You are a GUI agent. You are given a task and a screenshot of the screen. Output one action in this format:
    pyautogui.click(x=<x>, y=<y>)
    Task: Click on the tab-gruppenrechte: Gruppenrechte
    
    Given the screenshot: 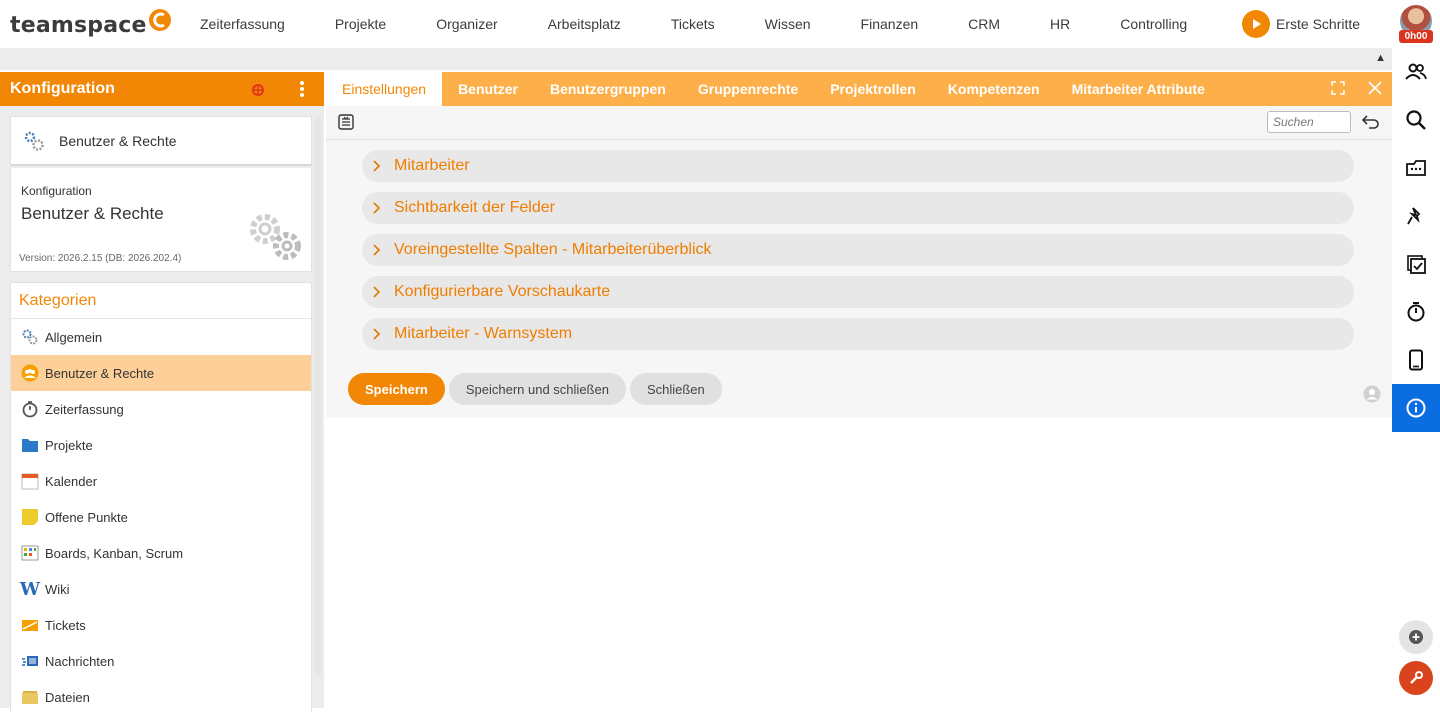 What is the action you would take?
    pyautogui.click(x=748, y=89)
    